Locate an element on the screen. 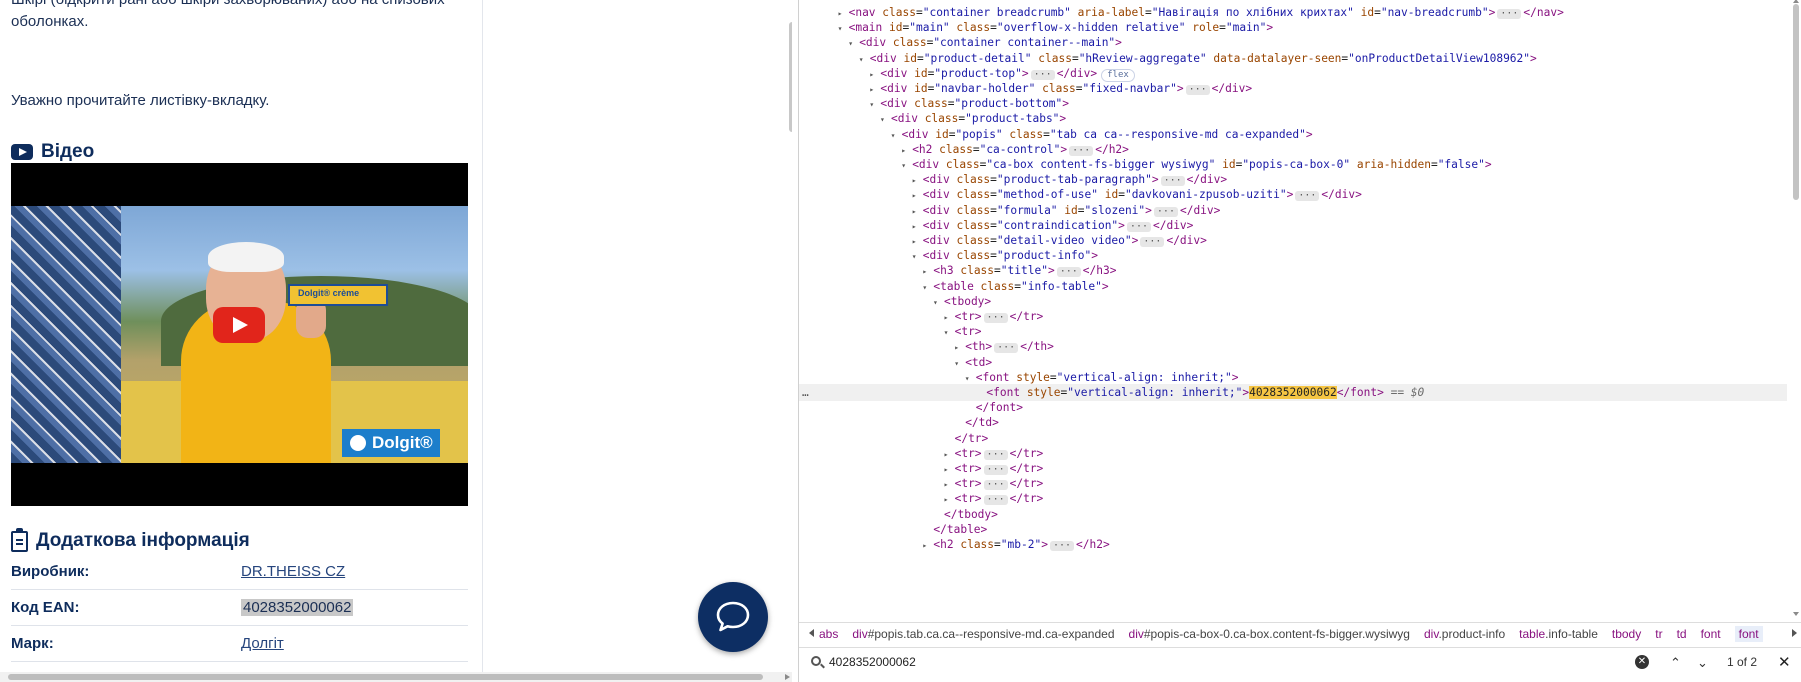  next-match-button: ⌄ is located at coordinates (1702, 663).